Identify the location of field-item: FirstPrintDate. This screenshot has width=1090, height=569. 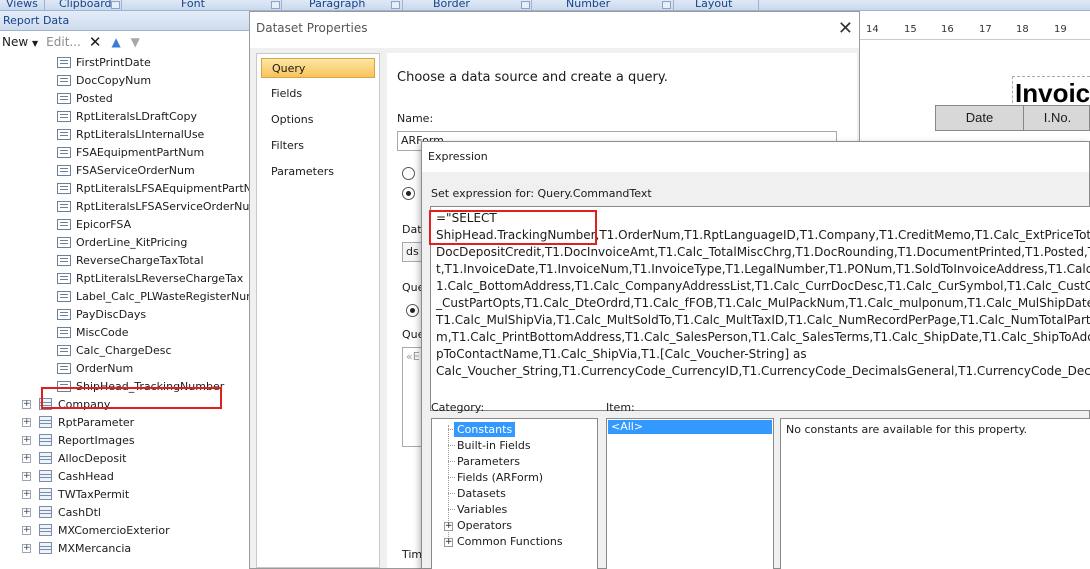
(104, 62).